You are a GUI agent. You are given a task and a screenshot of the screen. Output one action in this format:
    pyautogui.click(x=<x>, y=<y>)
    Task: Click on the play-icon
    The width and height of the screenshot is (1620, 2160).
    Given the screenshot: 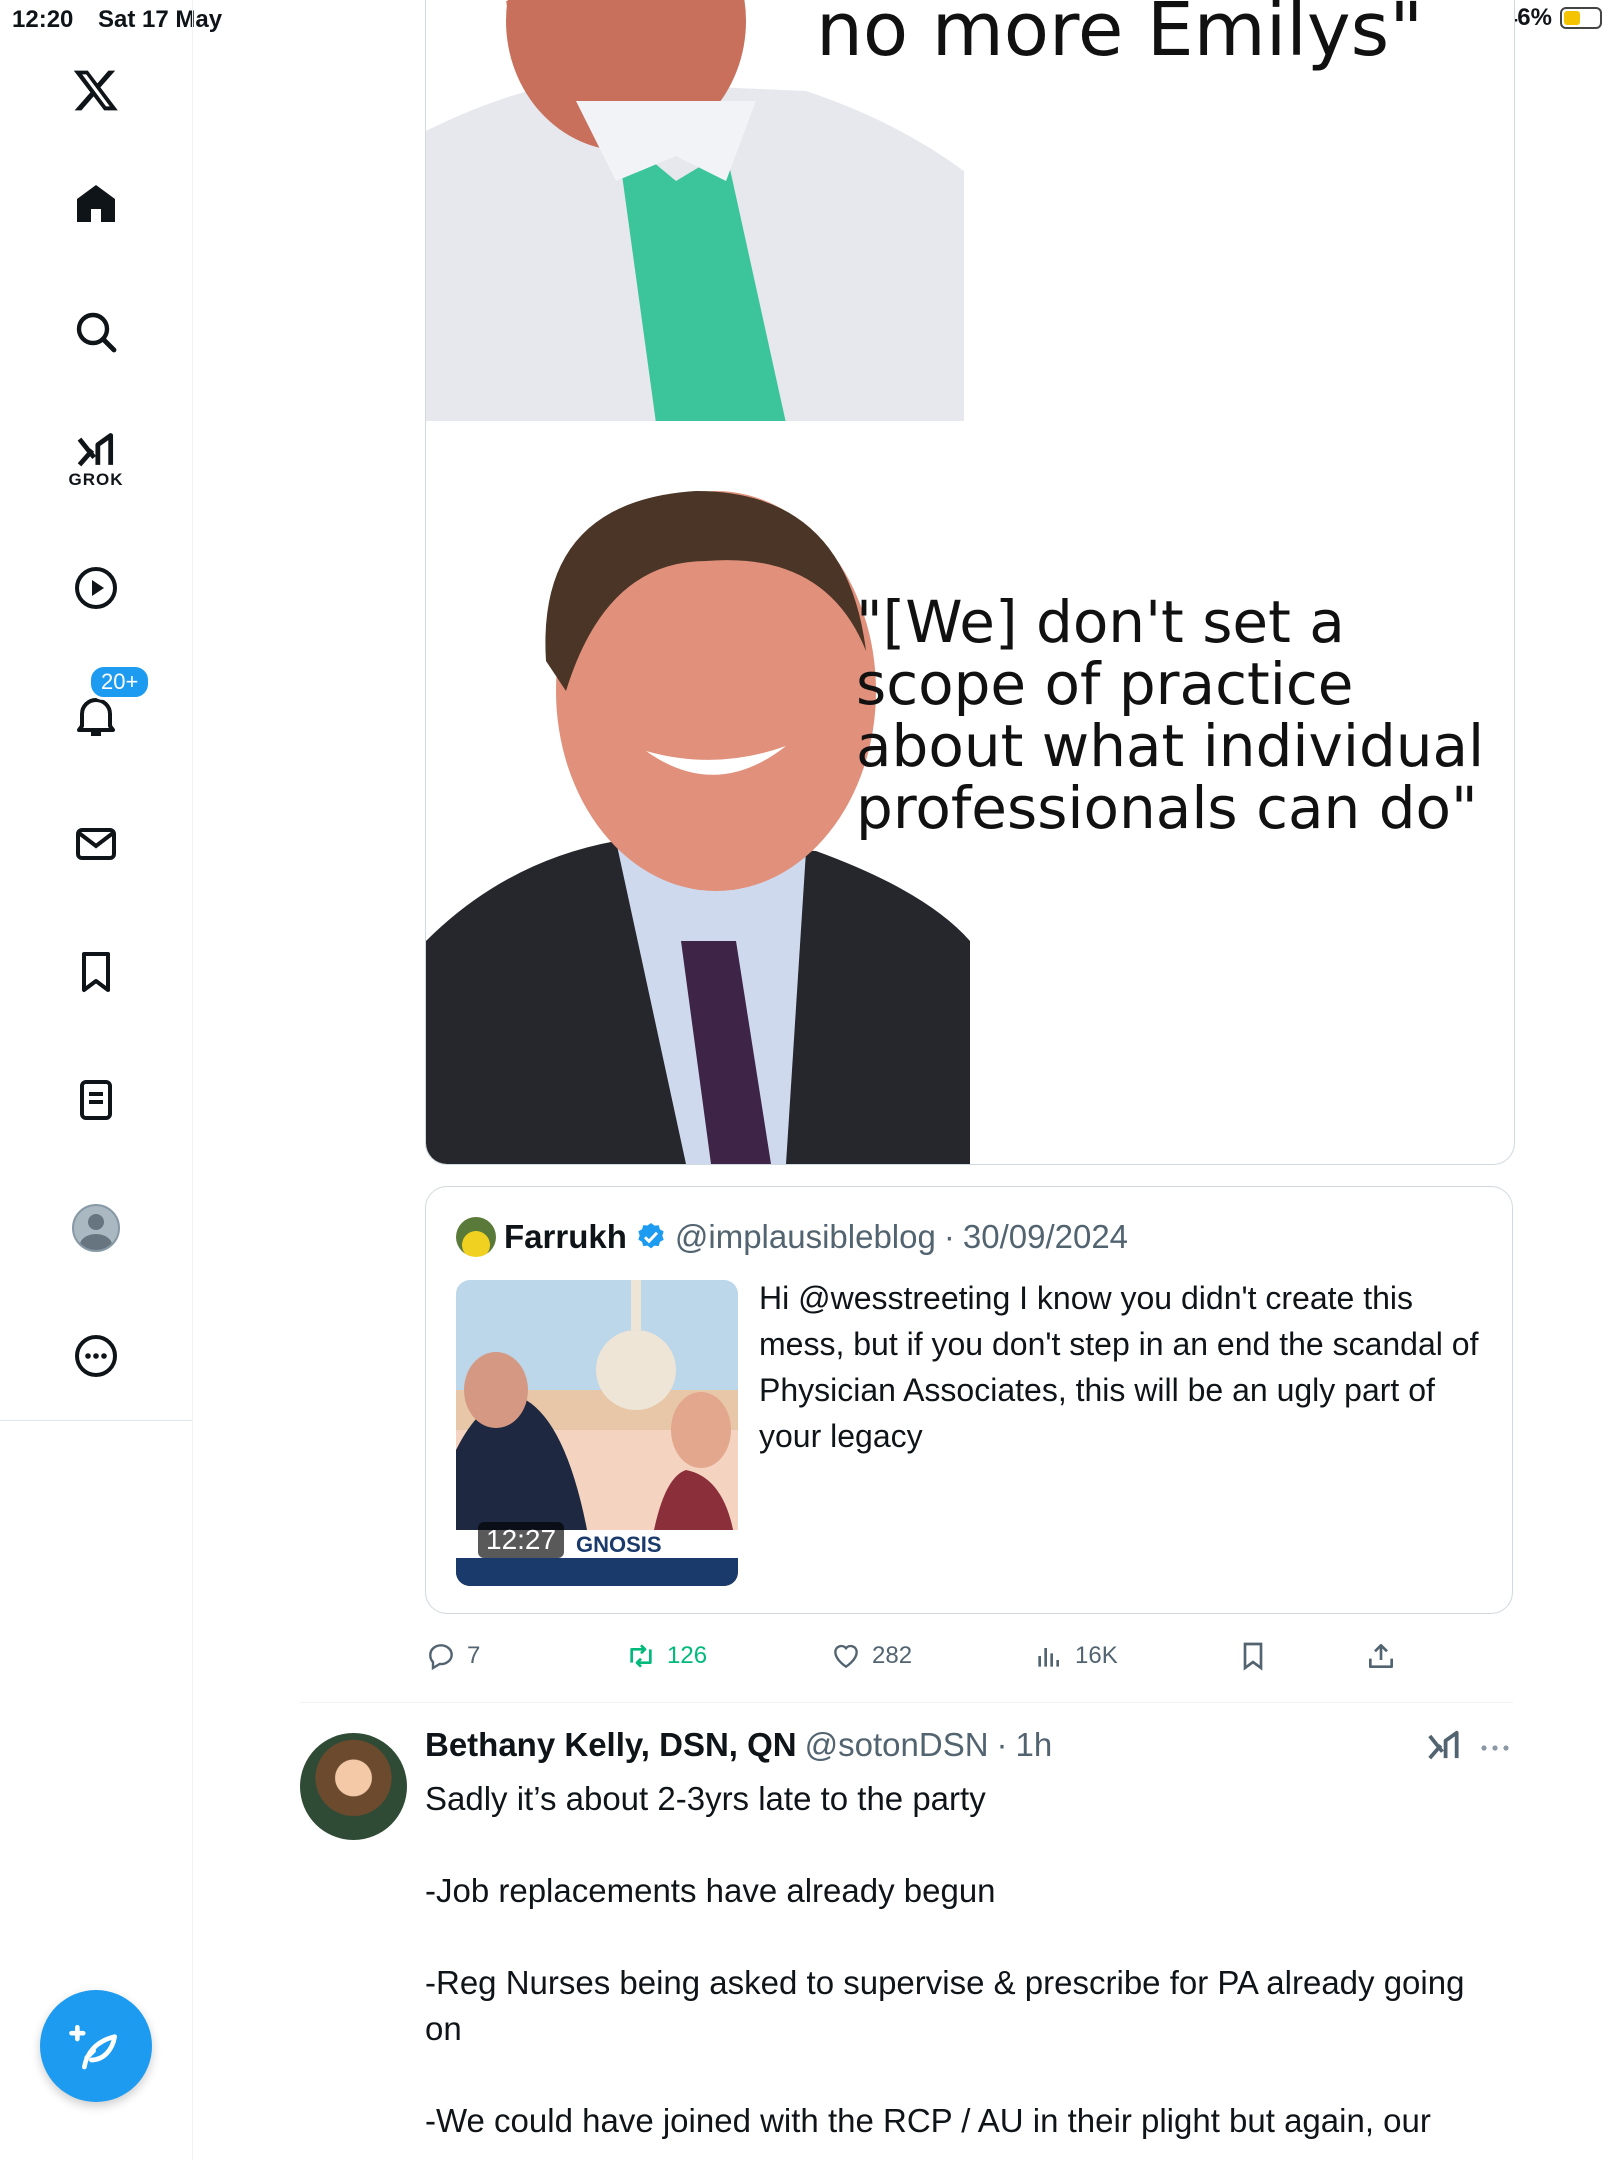 What is the action you would take?
    pyautogui.click(x=96, y=588)
    